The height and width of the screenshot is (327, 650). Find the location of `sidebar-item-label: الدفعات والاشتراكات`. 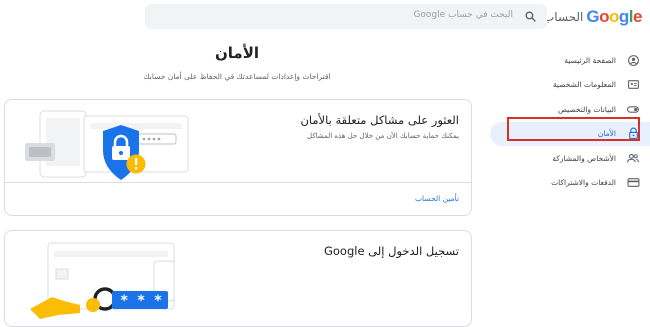

sidebar-item-label: الدفعات والاشتراكات is located at coordinates (583, 183).